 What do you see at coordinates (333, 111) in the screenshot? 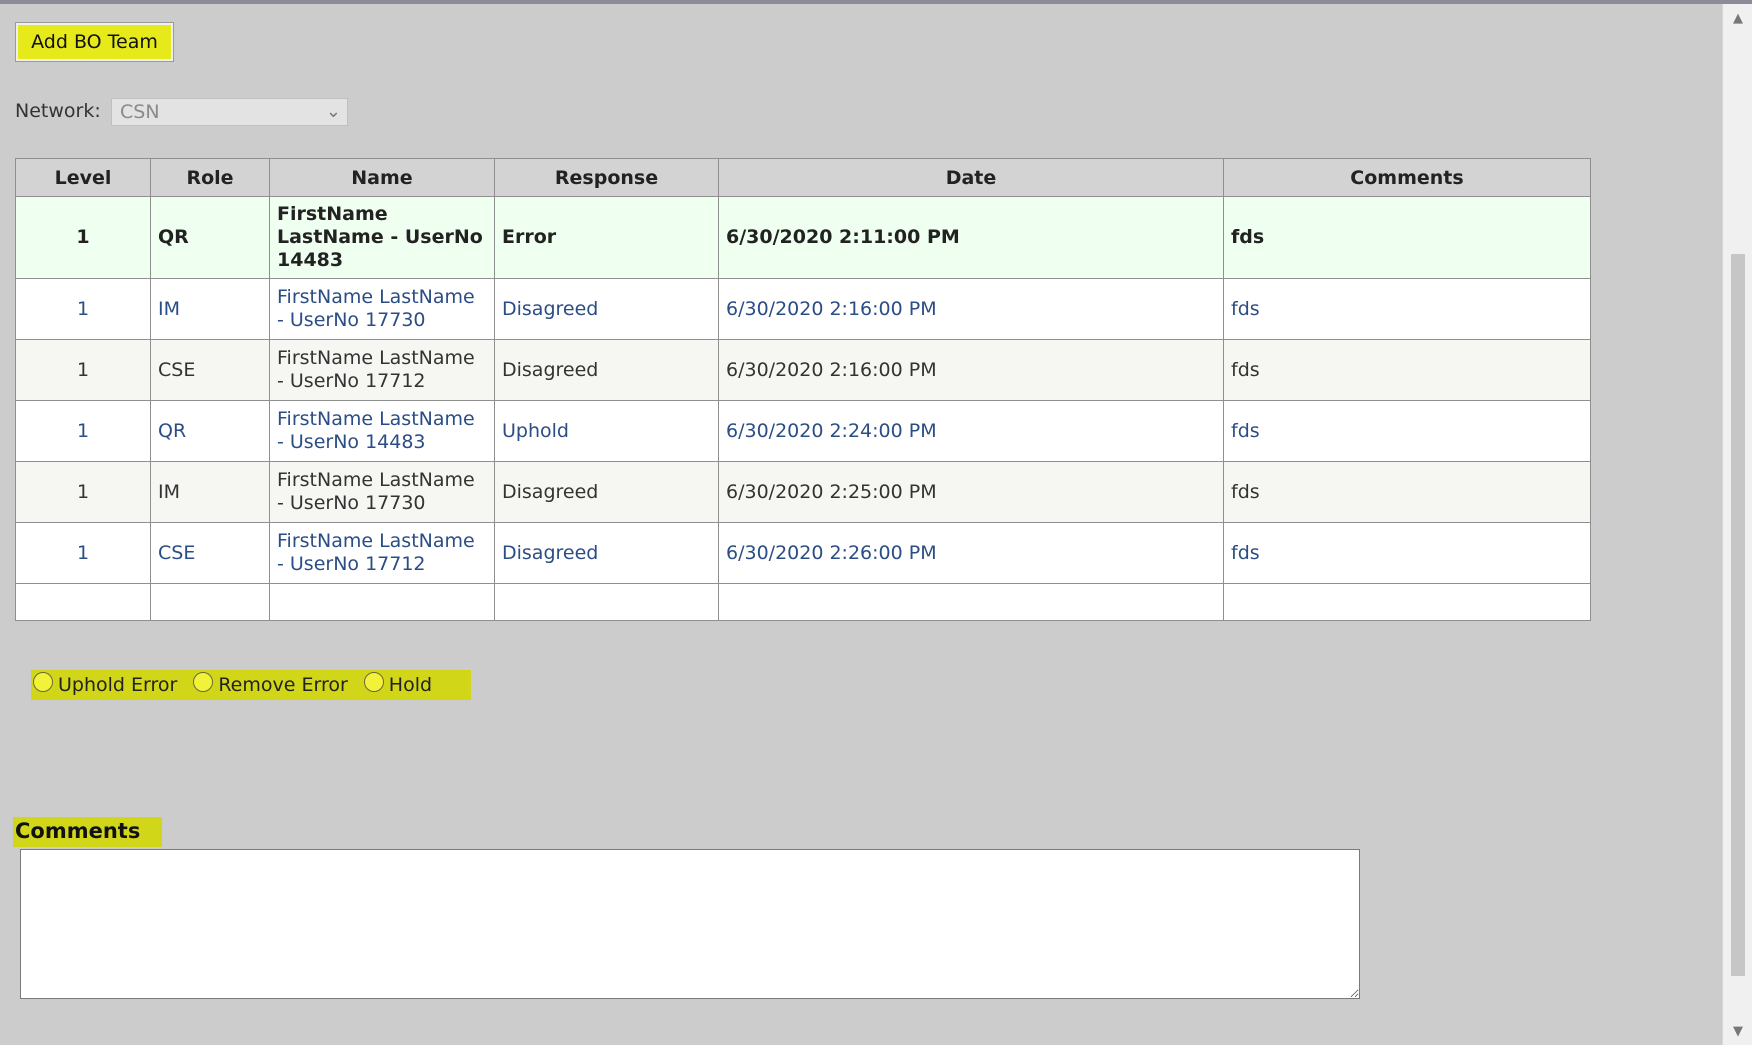
I see `chevron-down-icon: ⌄` at bounding box center [333, 111].